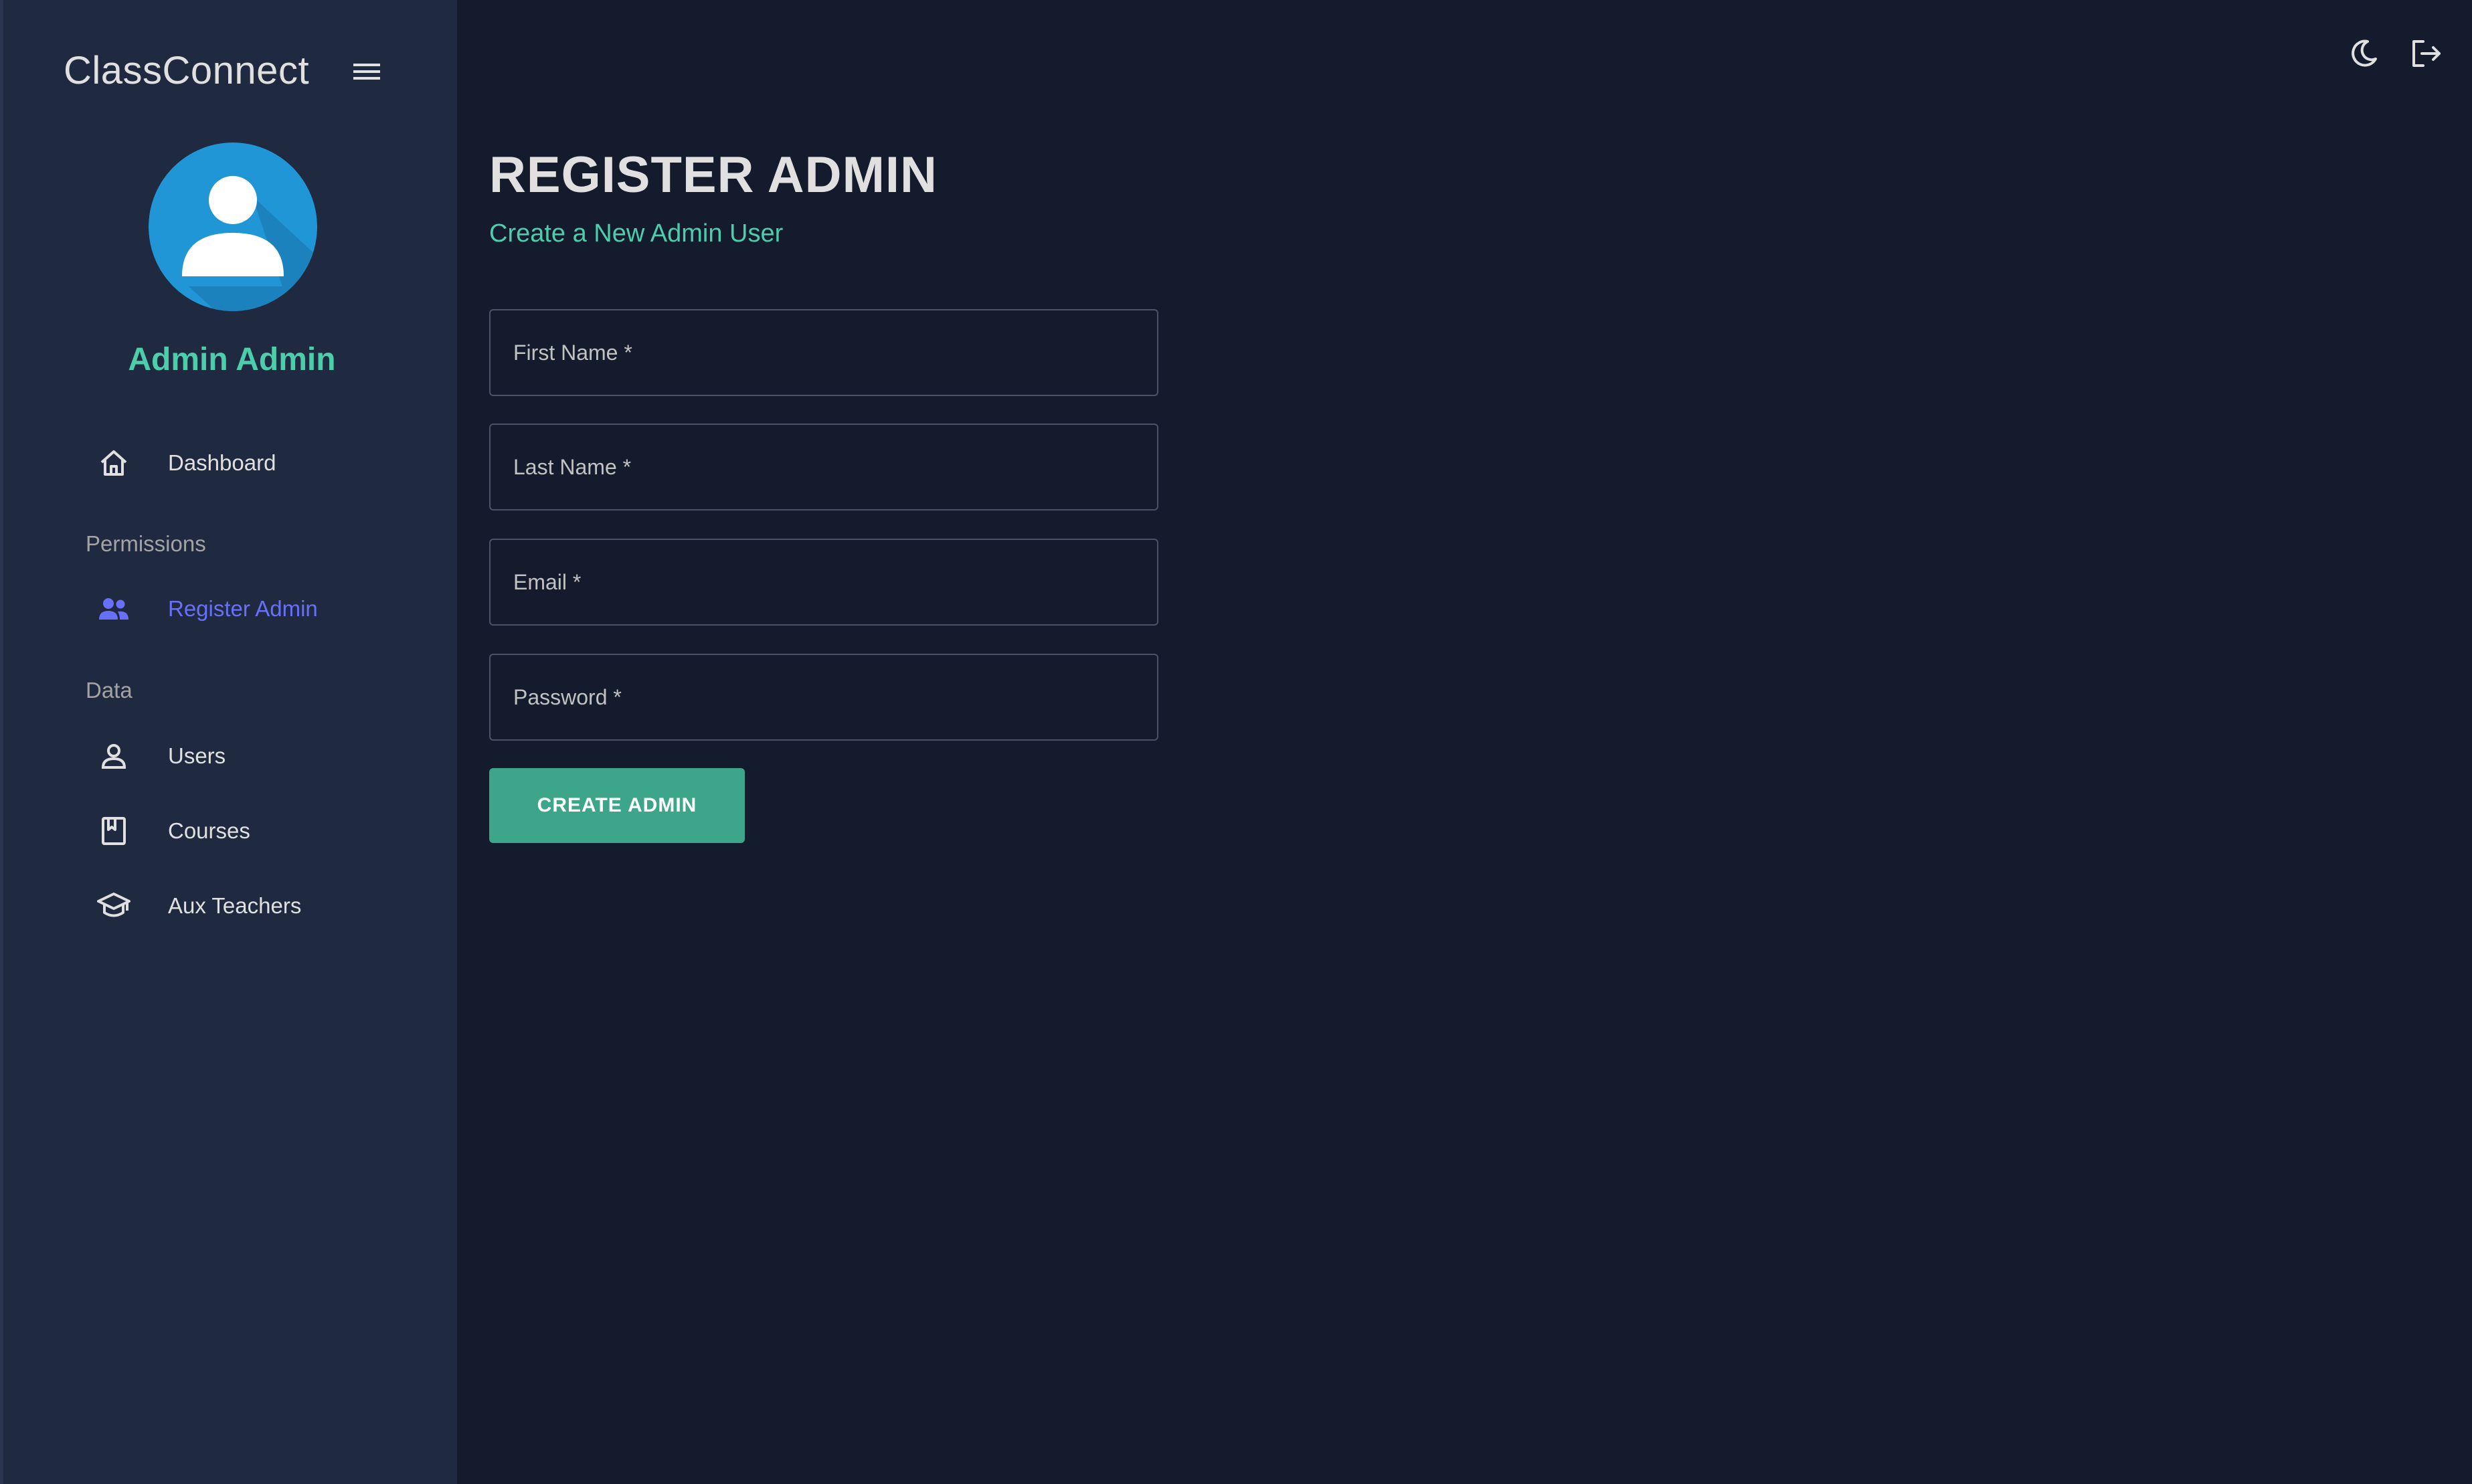 This screenshot has height=1484, width=2472. What do you see at coordinates (209, 830) in the screenshot?
I see `sidebar-item-label: Courses` at bounding box center [209, 830].